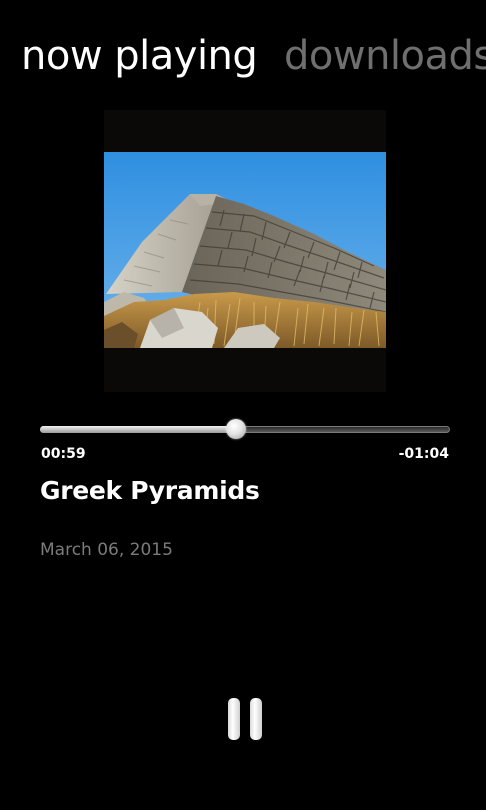 The image size is (486, 810). Describe the element at coordinates (234, 719) in the screenshot. I see `pause-bar-left` at that location.